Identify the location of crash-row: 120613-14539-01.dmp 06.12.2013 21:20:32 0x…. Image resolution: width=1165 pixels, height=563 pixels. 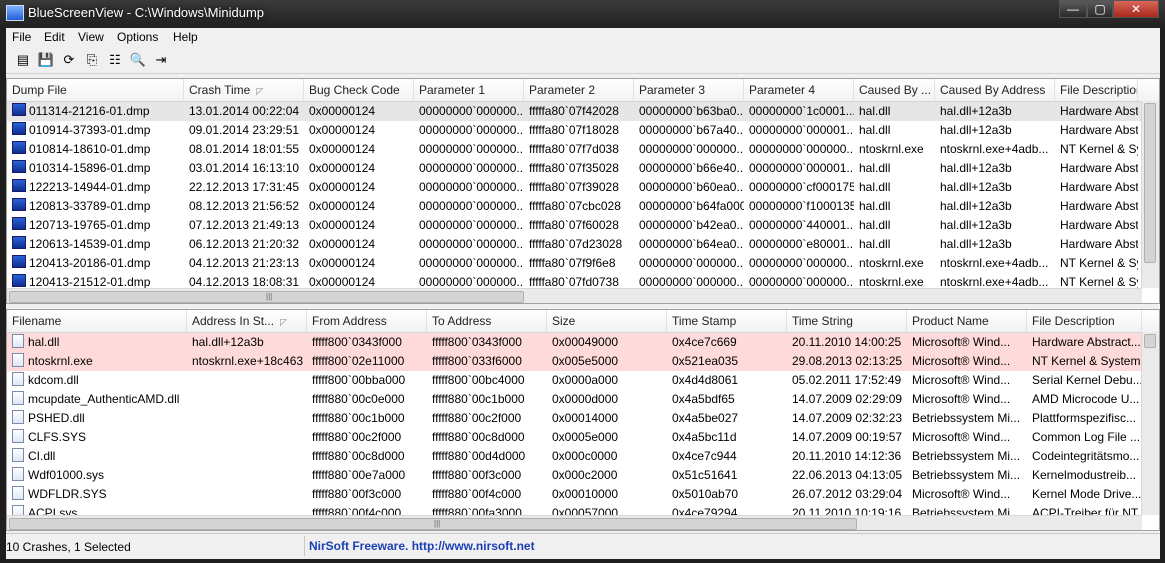
(583, 244).